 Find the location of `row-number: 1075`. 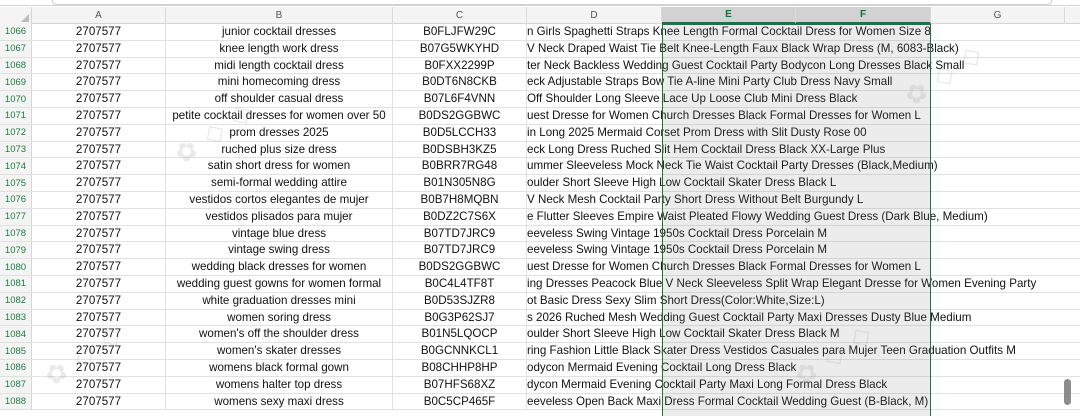

row-number: 1075 is located at coordinates (16, 183).